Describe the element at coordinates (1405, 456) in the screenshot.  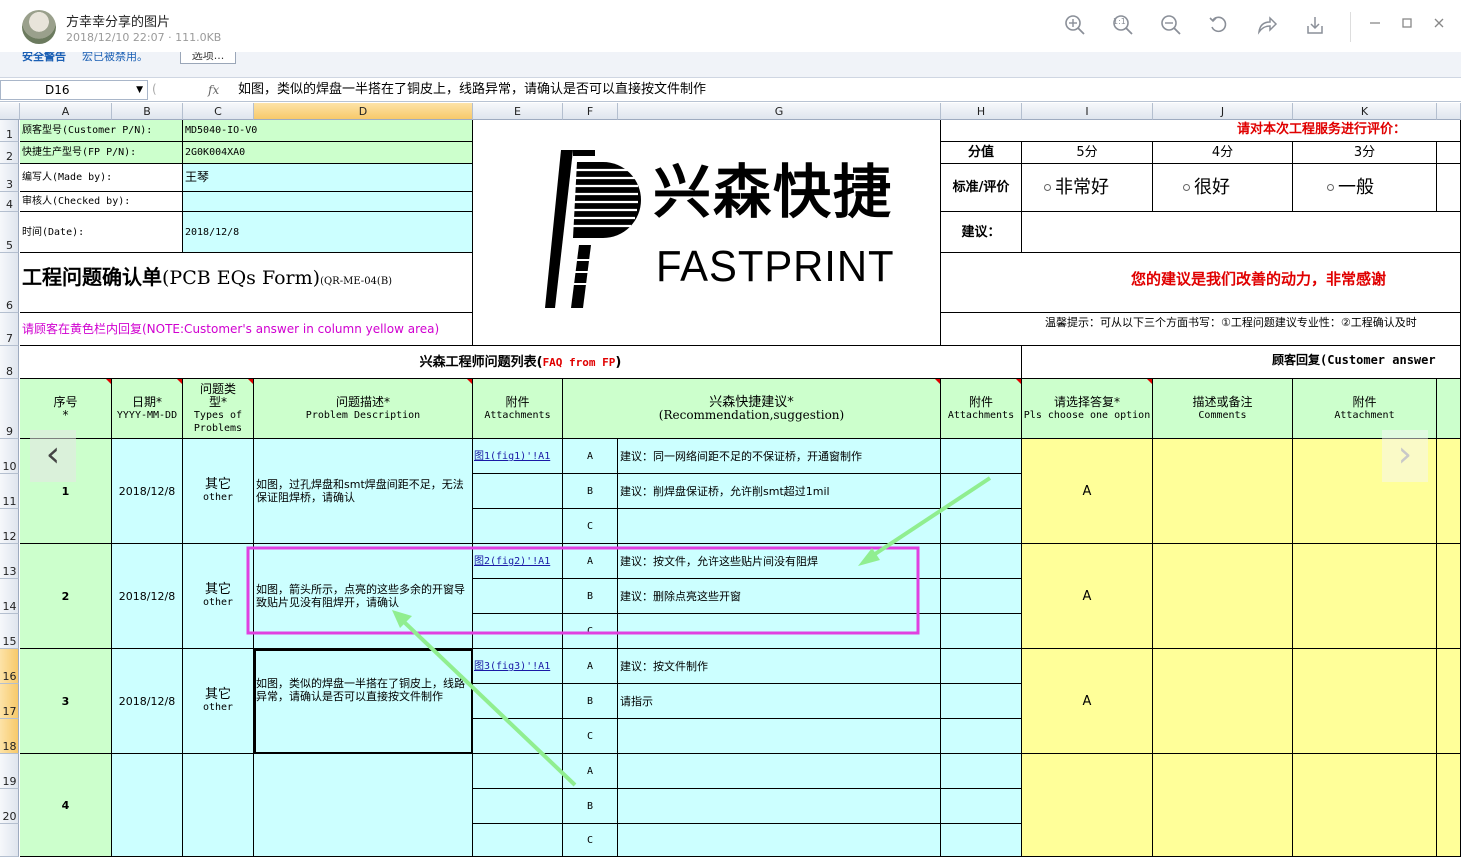
I see `next-image-button: ›` at that location.